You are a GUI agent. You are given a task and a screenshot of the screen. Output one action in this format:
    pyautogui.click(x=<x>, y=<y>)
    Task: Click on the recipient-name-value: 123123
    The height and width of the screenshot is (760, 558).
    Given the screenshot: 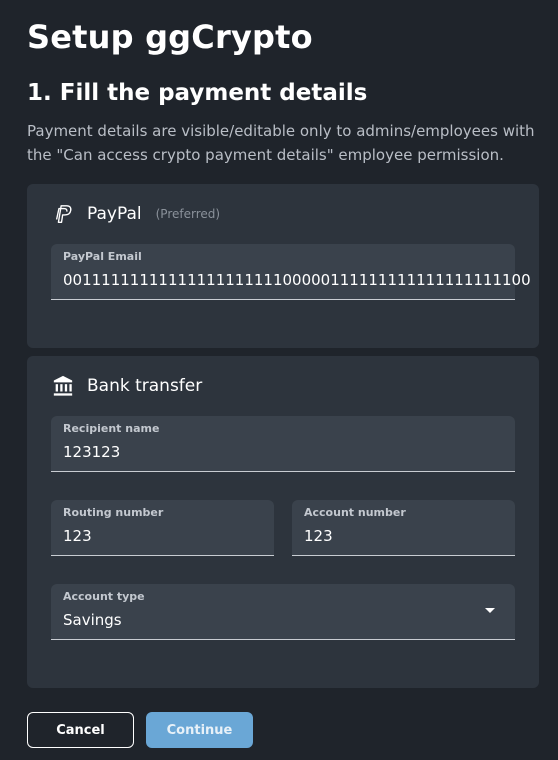 What is the action you would take?
    pyautogui.click(x=91, y=452)
    